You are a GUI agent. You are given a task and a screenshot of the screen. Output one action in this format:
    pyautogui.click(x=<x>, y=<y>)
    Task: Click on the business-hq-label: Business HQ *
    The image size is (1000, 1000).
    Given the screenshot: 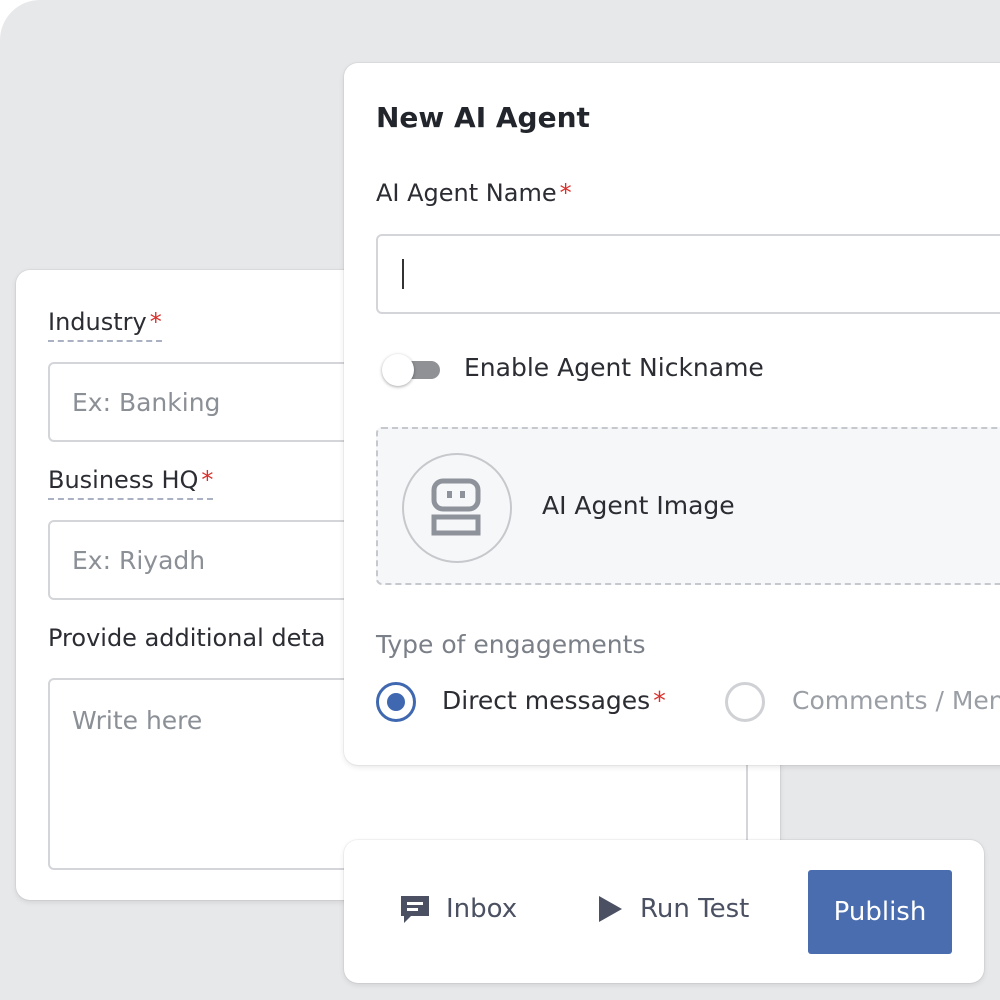 What is the action you would take?
    pyautogui.click(x=131, y=483)
    